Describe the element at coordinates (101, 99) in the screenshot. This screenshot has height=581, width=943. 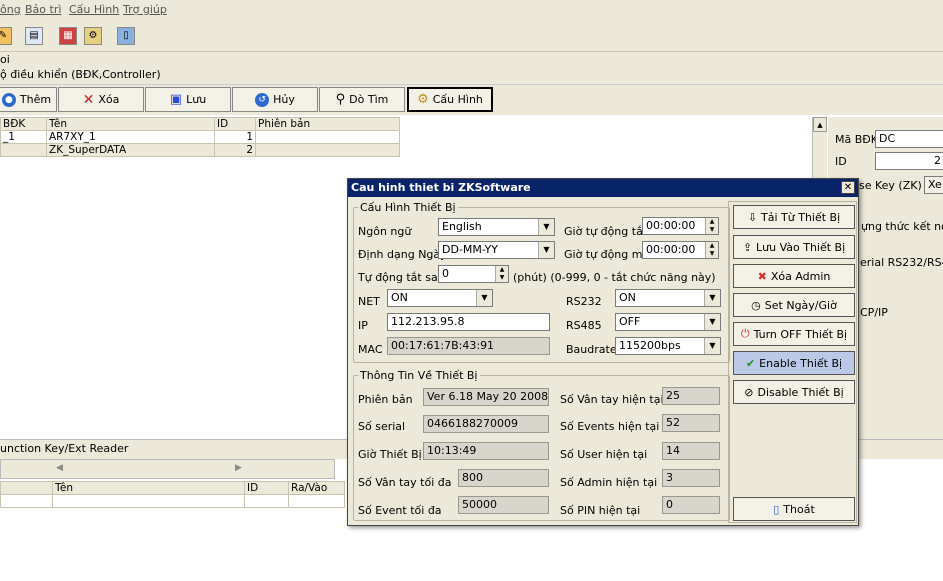
I see `delete-button: ✕ Xóa` at that location.